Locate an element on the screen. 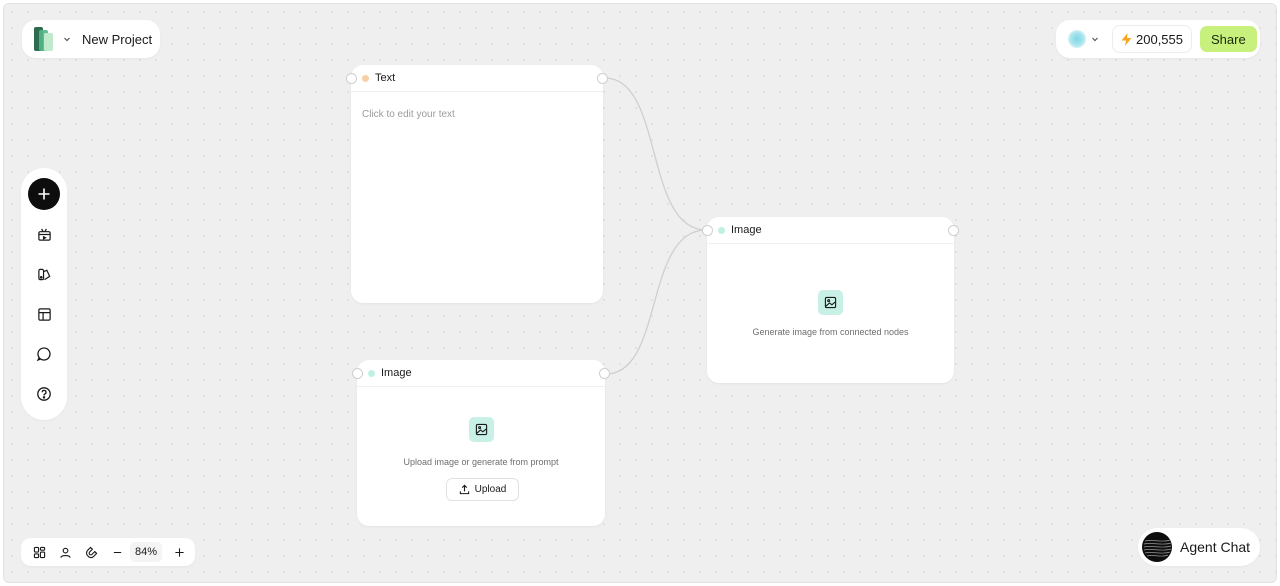 Image resolution: width=1280 pixels, height=586 pixels. users-button is located at coordinates (65, 552).